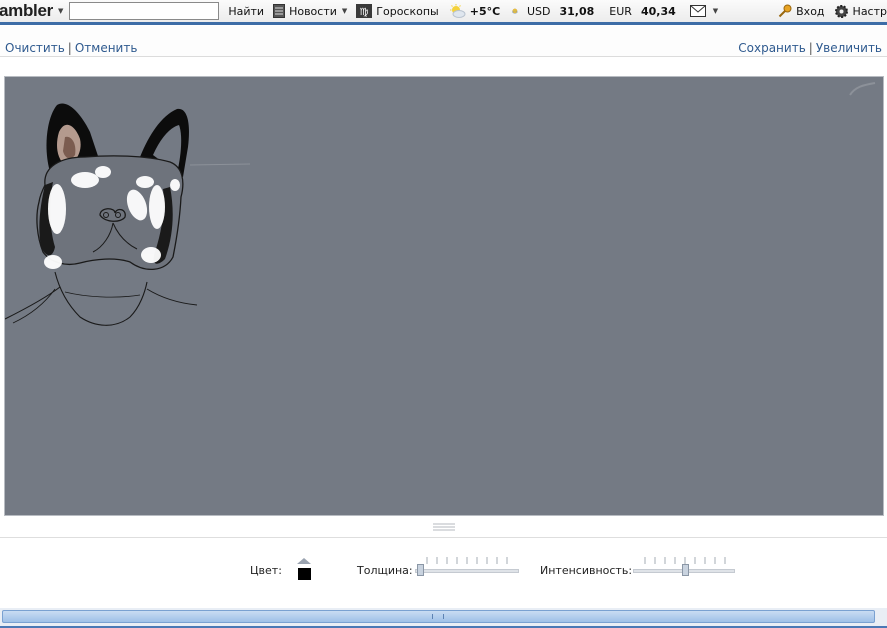 This screenshot has width=887, height=628. Describe the element at coordinates (344, 11) in the screenshot. I see `news-dropdown-icon: ▼` at that location.